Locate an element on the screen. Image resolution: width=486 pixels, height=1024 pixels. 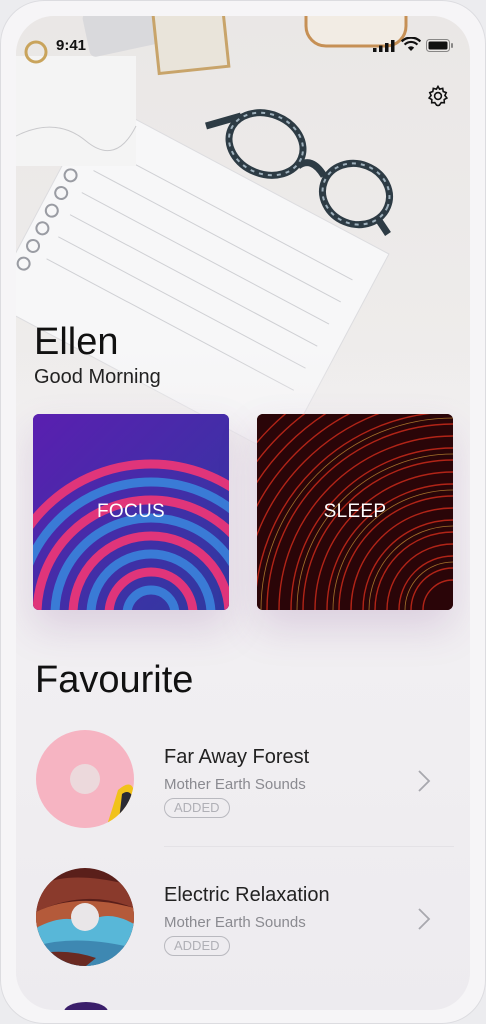
track-title: Far Away Forest is located at coordinates (237, 757).